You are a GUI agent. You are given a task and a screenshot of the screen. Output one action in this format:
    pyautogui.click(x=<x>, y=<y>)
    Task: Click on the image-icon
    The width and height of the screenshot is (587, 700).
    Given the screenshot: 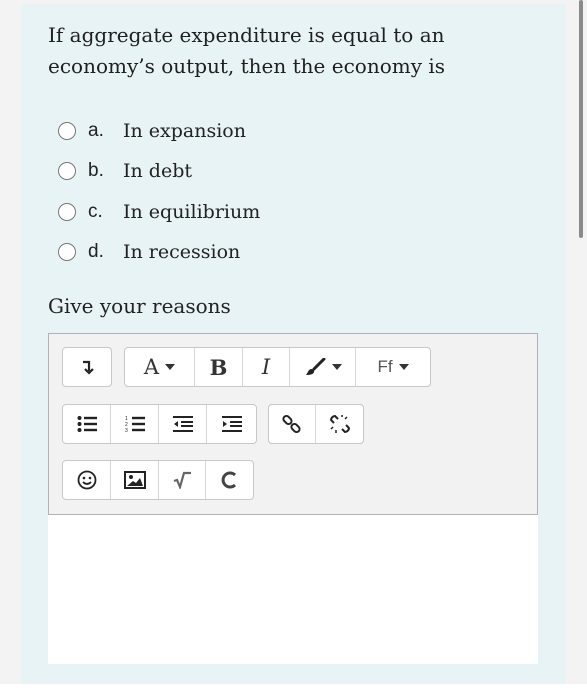 What is the action you would take?
    pyautogui.click(x=134, y=480)
    